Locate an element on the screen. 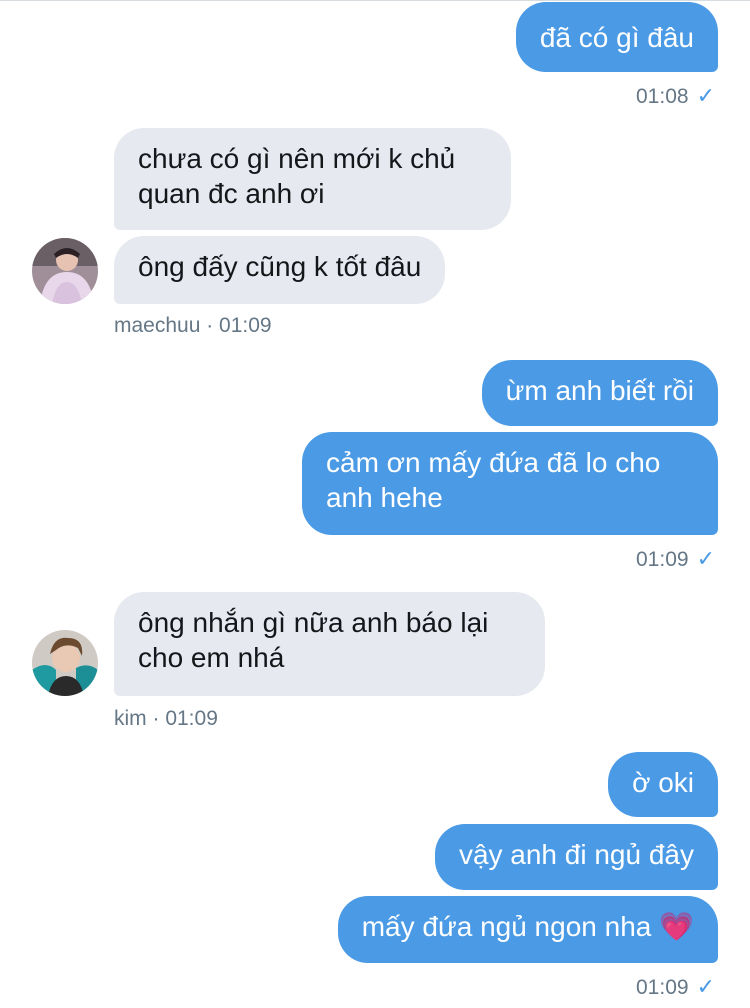 The width and height of the screenshot is (750, 1008). message-text: chưa có gì nên mới k chủ quan đc anh ơi is located at coordinates (297, 176).